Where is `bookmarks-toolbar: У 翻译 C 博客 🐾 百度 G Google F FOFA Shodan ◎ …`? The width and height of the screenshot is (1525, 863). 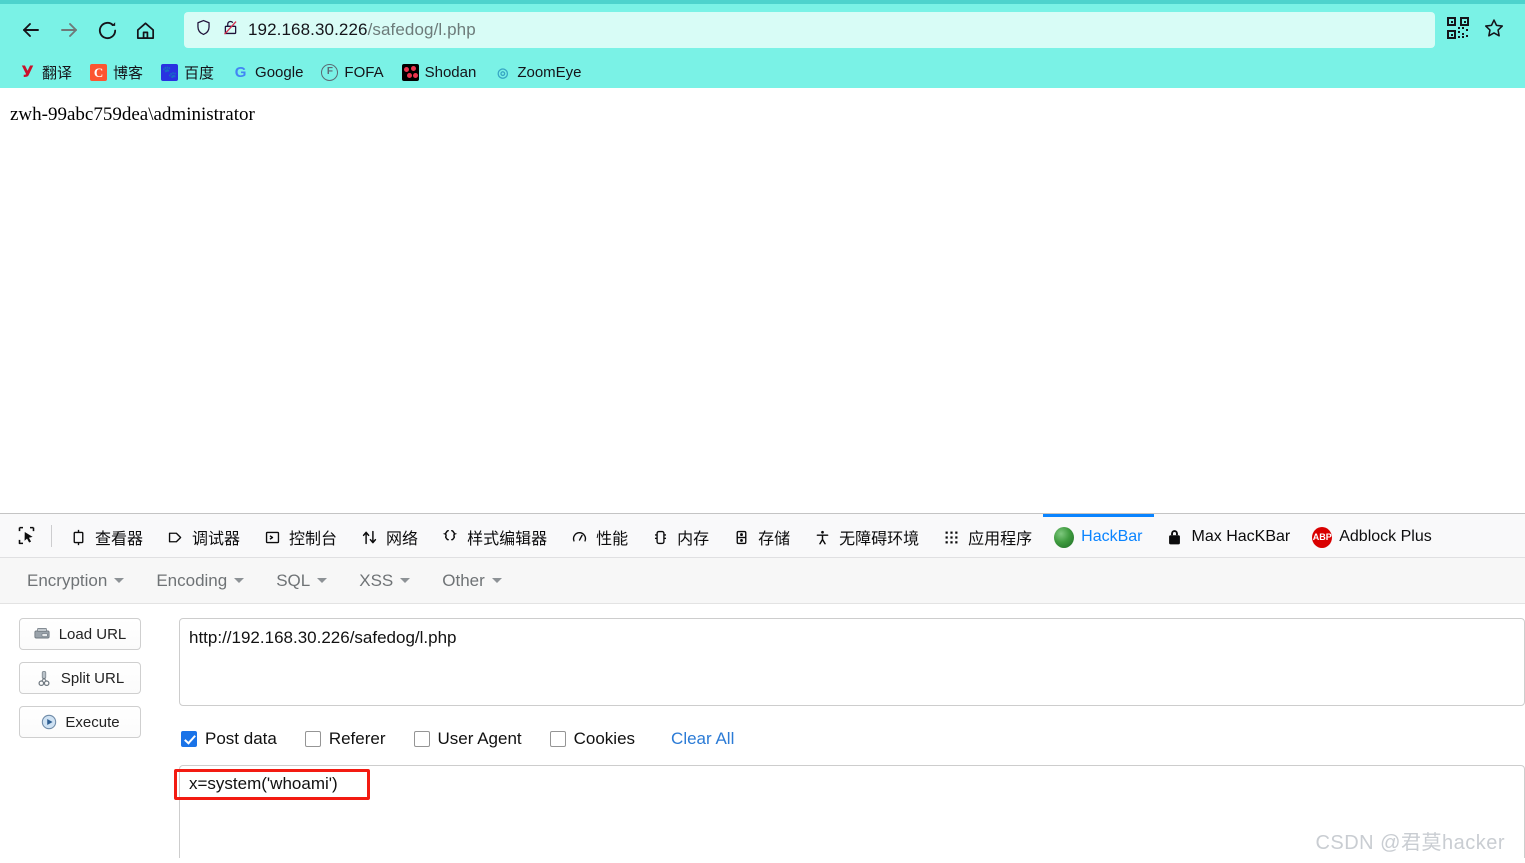 bookmarks-toolbar: У 翻译 C 博客 🐾 百度 G Google F FOFA Shodan ◎ … is located at coordinates (762, 73).